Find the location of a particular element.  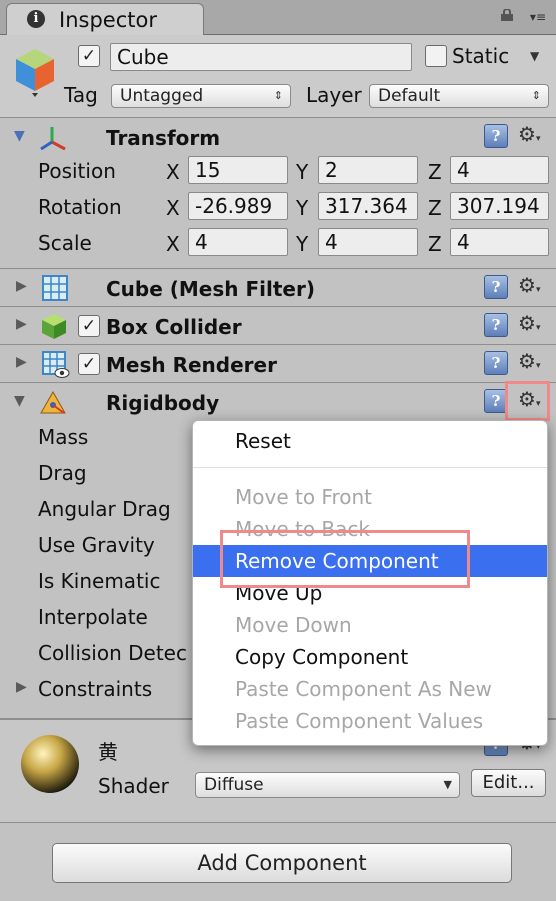

rotation-z-field: 307.194 is located at coordinates (499, 206).